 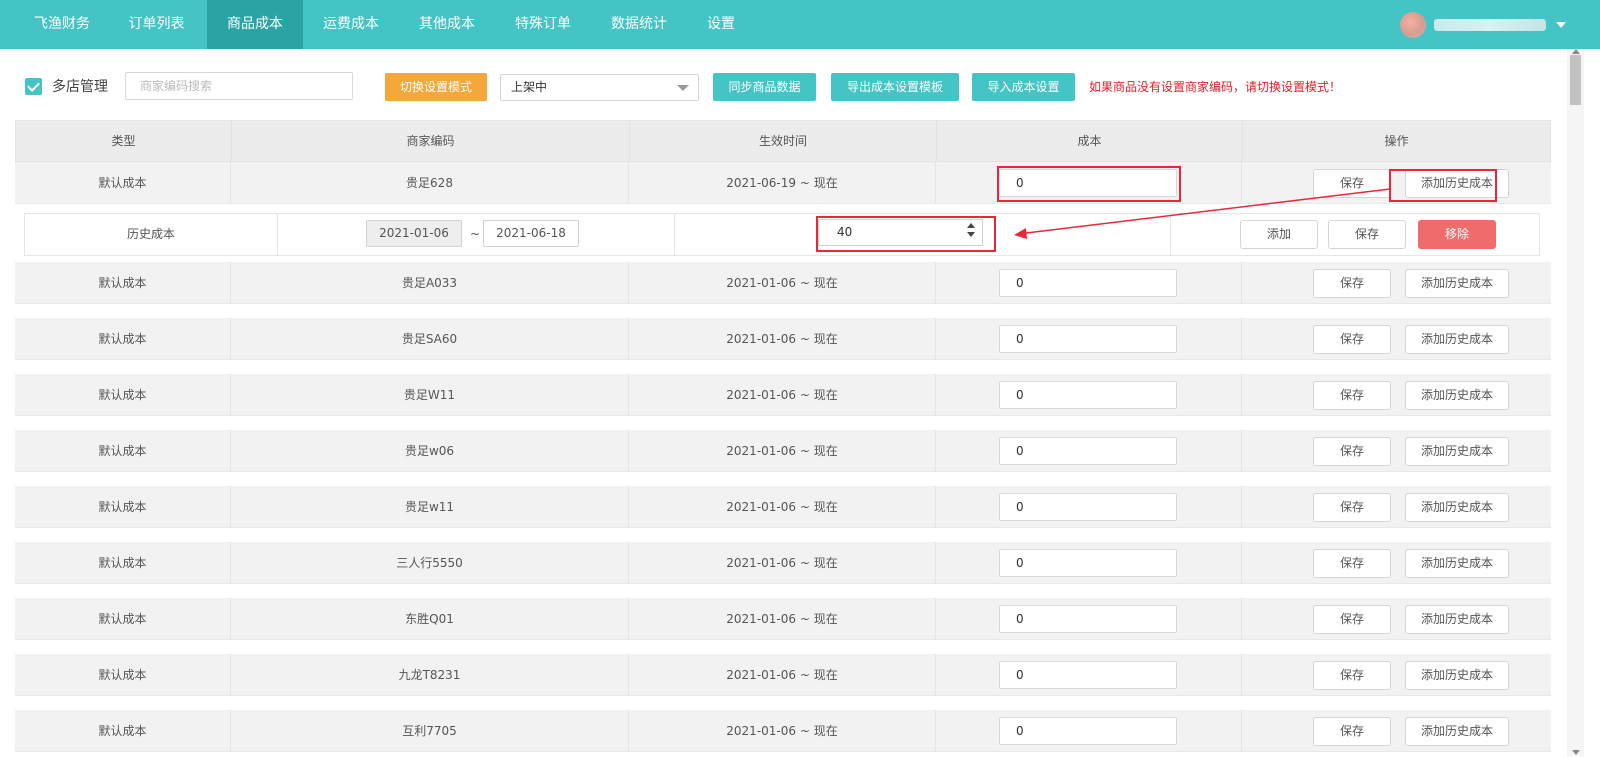 What do you see at coordinates (1575, 80) in the screenshot?
I see `scrollbar-thumb` at bounding box center [1575, 80].